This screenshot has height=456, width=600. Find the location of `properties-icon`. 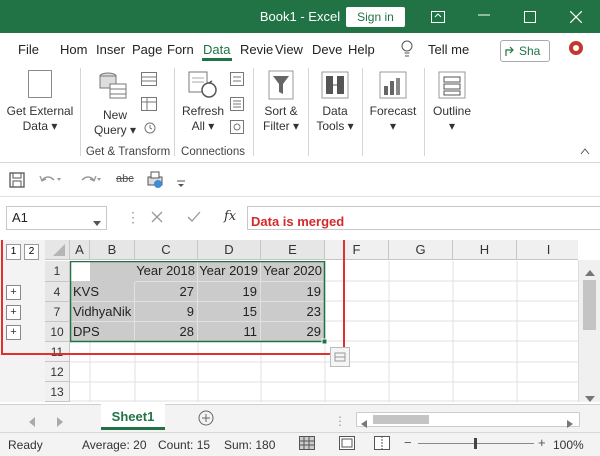

properties-icon is located at coordinates (237, 106).